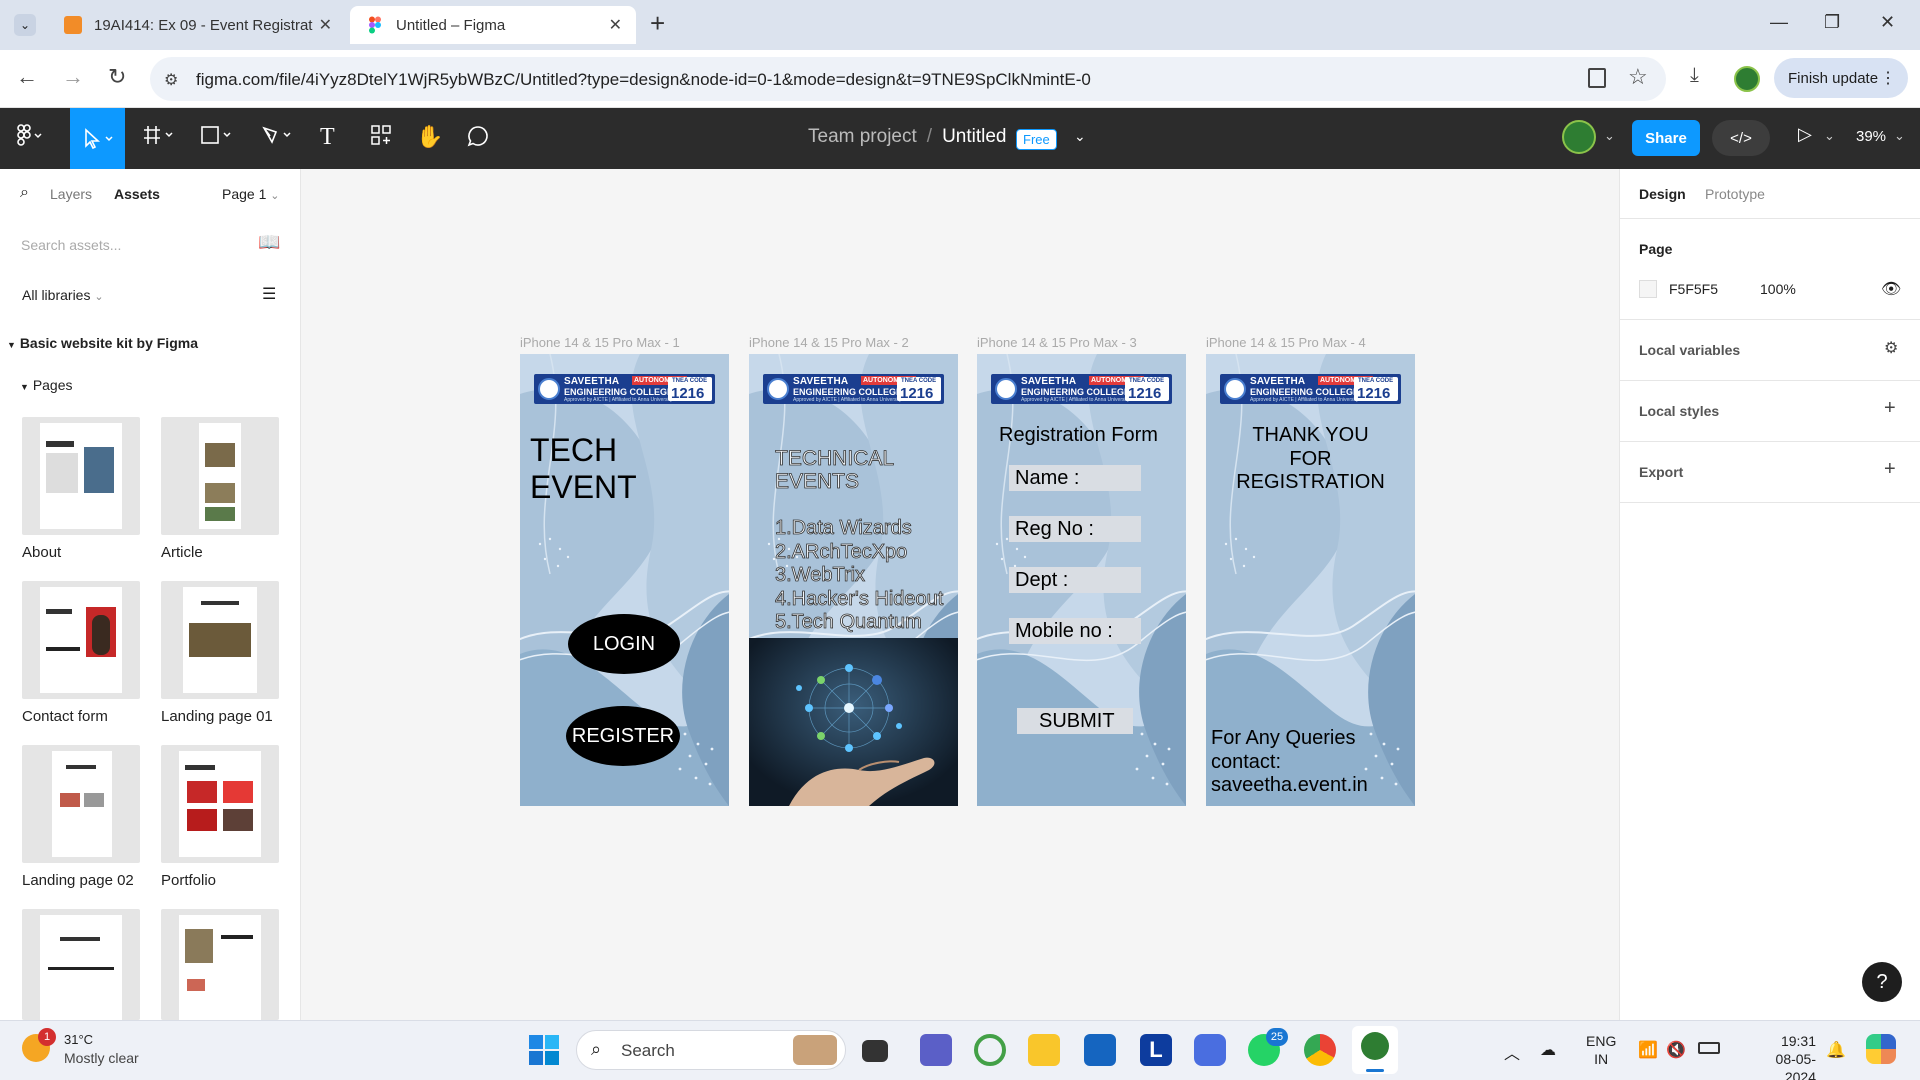 This screenshot has width=1920, height=1080. Describe the element at coordinates (278, 138) in the screenshot. I see `pen-tool-icon` at that location.